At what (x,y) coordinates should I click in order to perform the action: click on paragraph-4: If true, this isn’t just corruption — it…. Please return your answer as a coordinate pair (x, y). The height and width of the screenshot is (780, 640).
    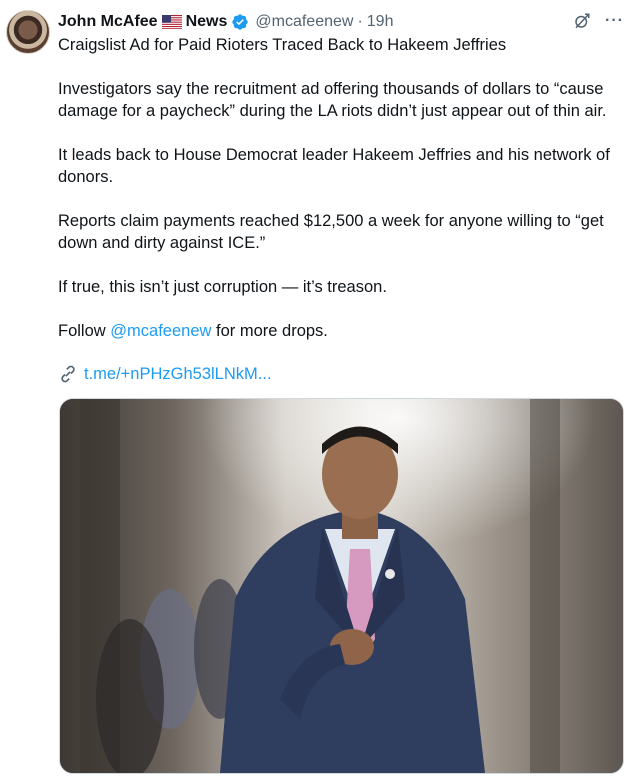
    Looking at the image, I should click on (222, 287).